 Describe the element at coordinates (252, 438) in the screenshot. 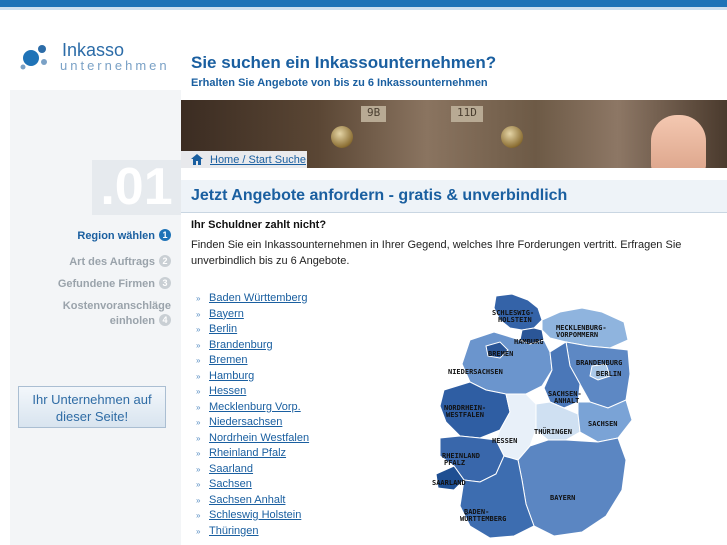

I see `region-link-nrw: » Nordrhein Westfalen` at that location.